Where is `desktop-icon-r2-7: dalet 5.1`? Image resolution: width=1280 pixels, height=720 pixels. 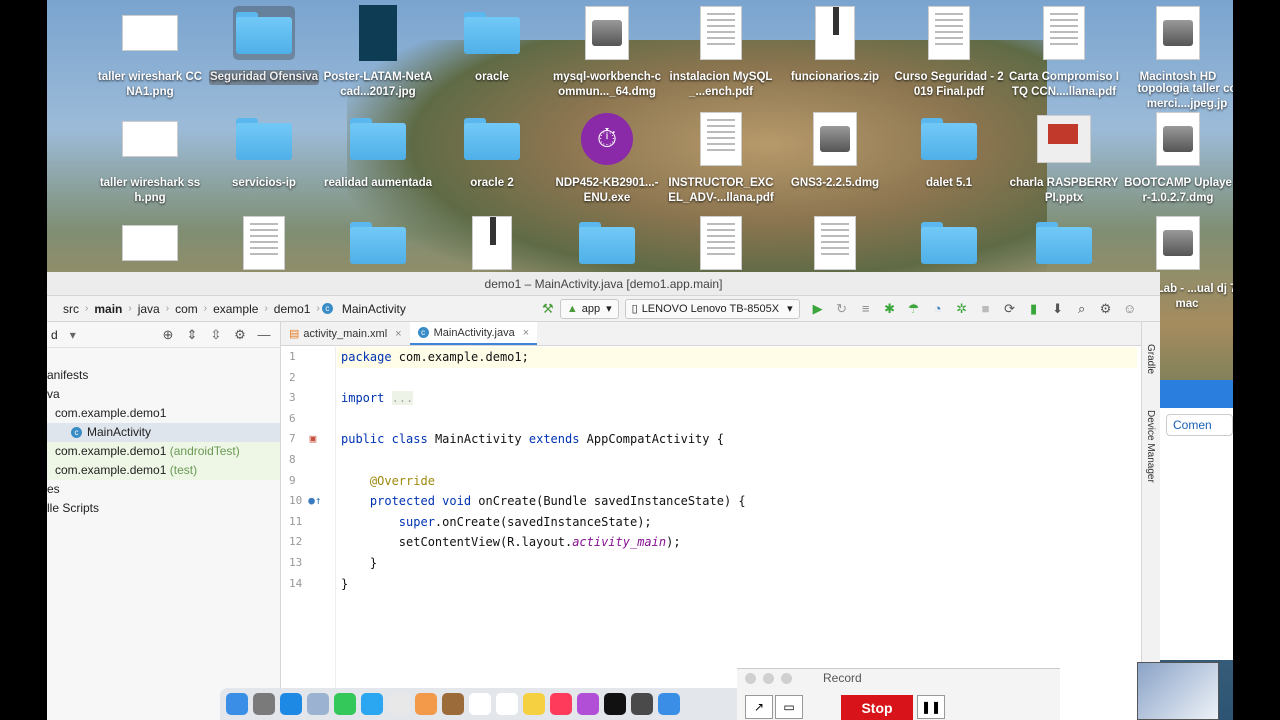 desktop-icon-r2-7: dalet 5.1 is located at coordinates (949, 151).